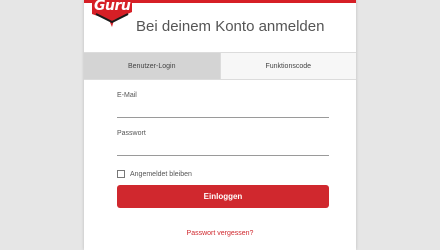 This screenshot has height=250, width=440. I want to click on tab-function-code: Funktionscode, so click(287, 66).